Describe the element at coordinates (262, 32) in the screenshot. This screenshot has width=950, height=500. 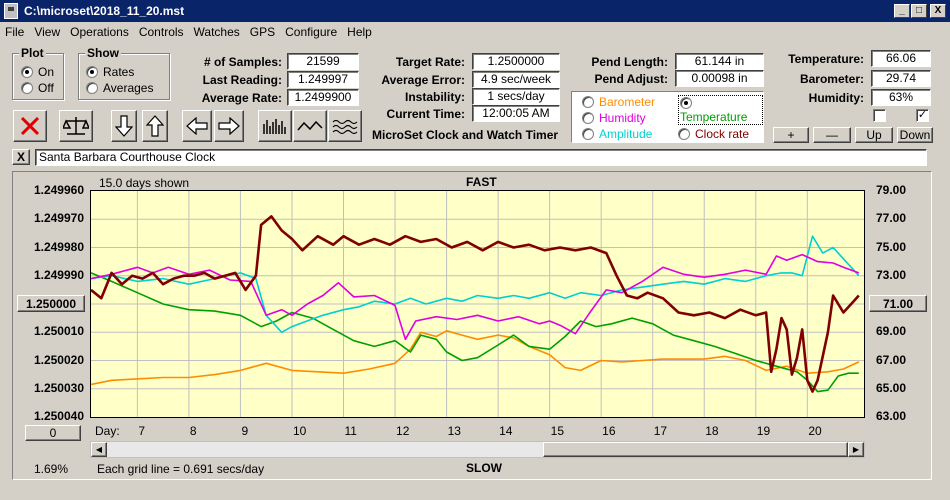
I see `menu-gps: GPS` at that location.